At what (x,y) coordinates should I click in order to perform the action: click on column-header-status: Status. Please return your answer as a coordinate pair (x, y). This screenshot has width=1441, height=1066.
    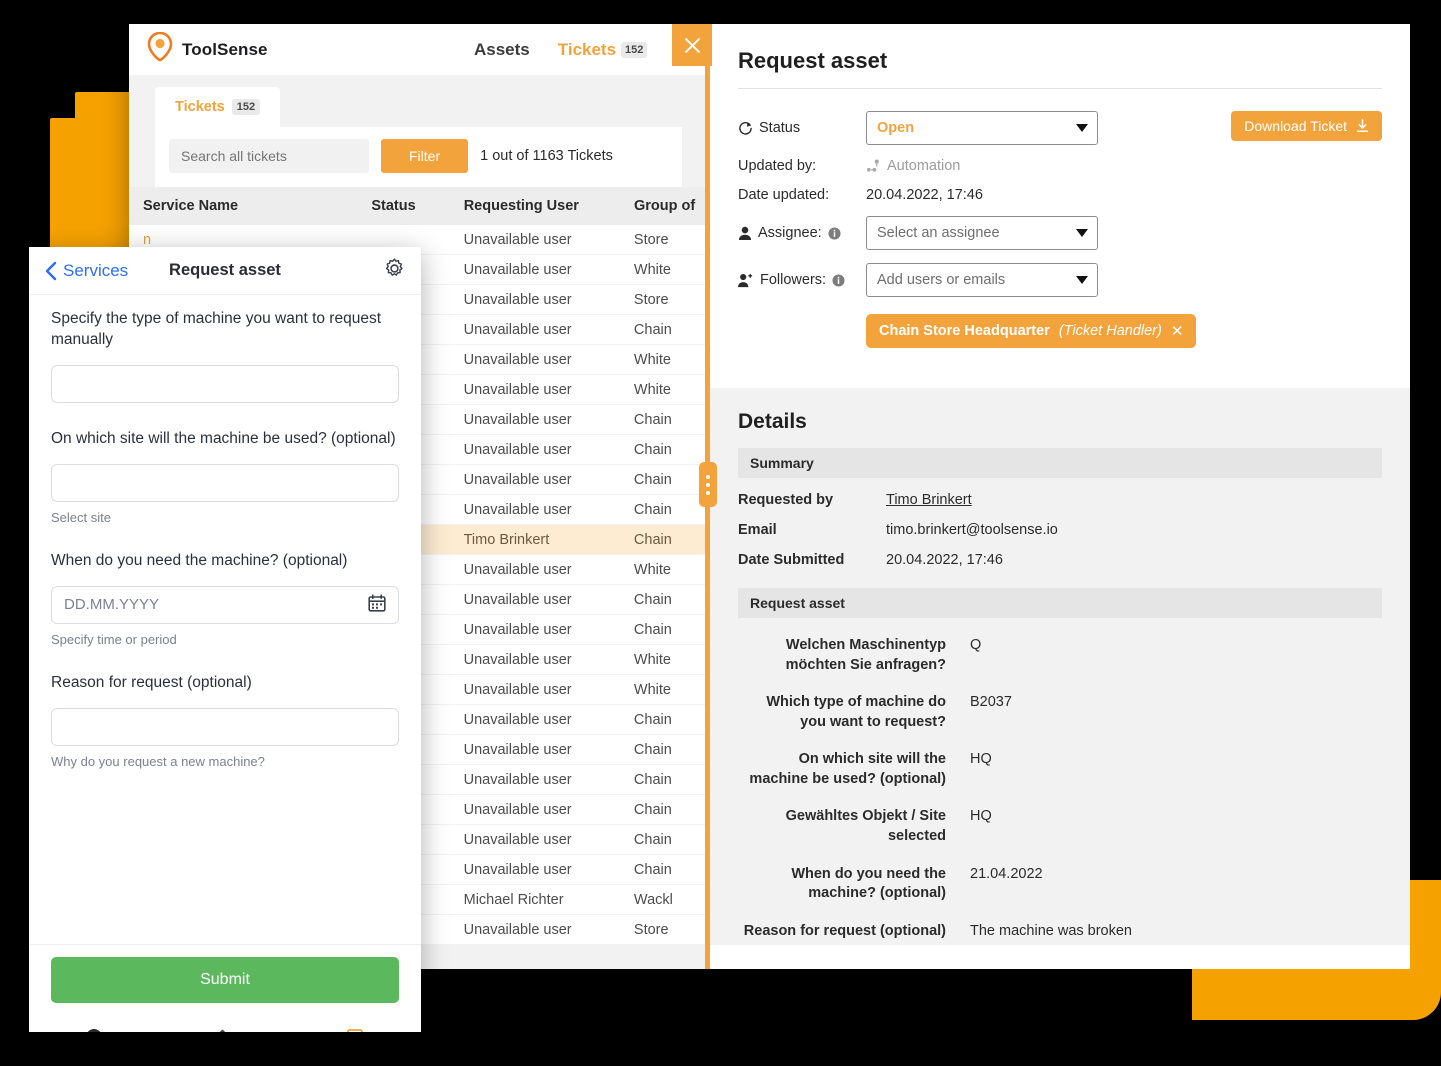
    Looking at the image, I should click on (376, 206).